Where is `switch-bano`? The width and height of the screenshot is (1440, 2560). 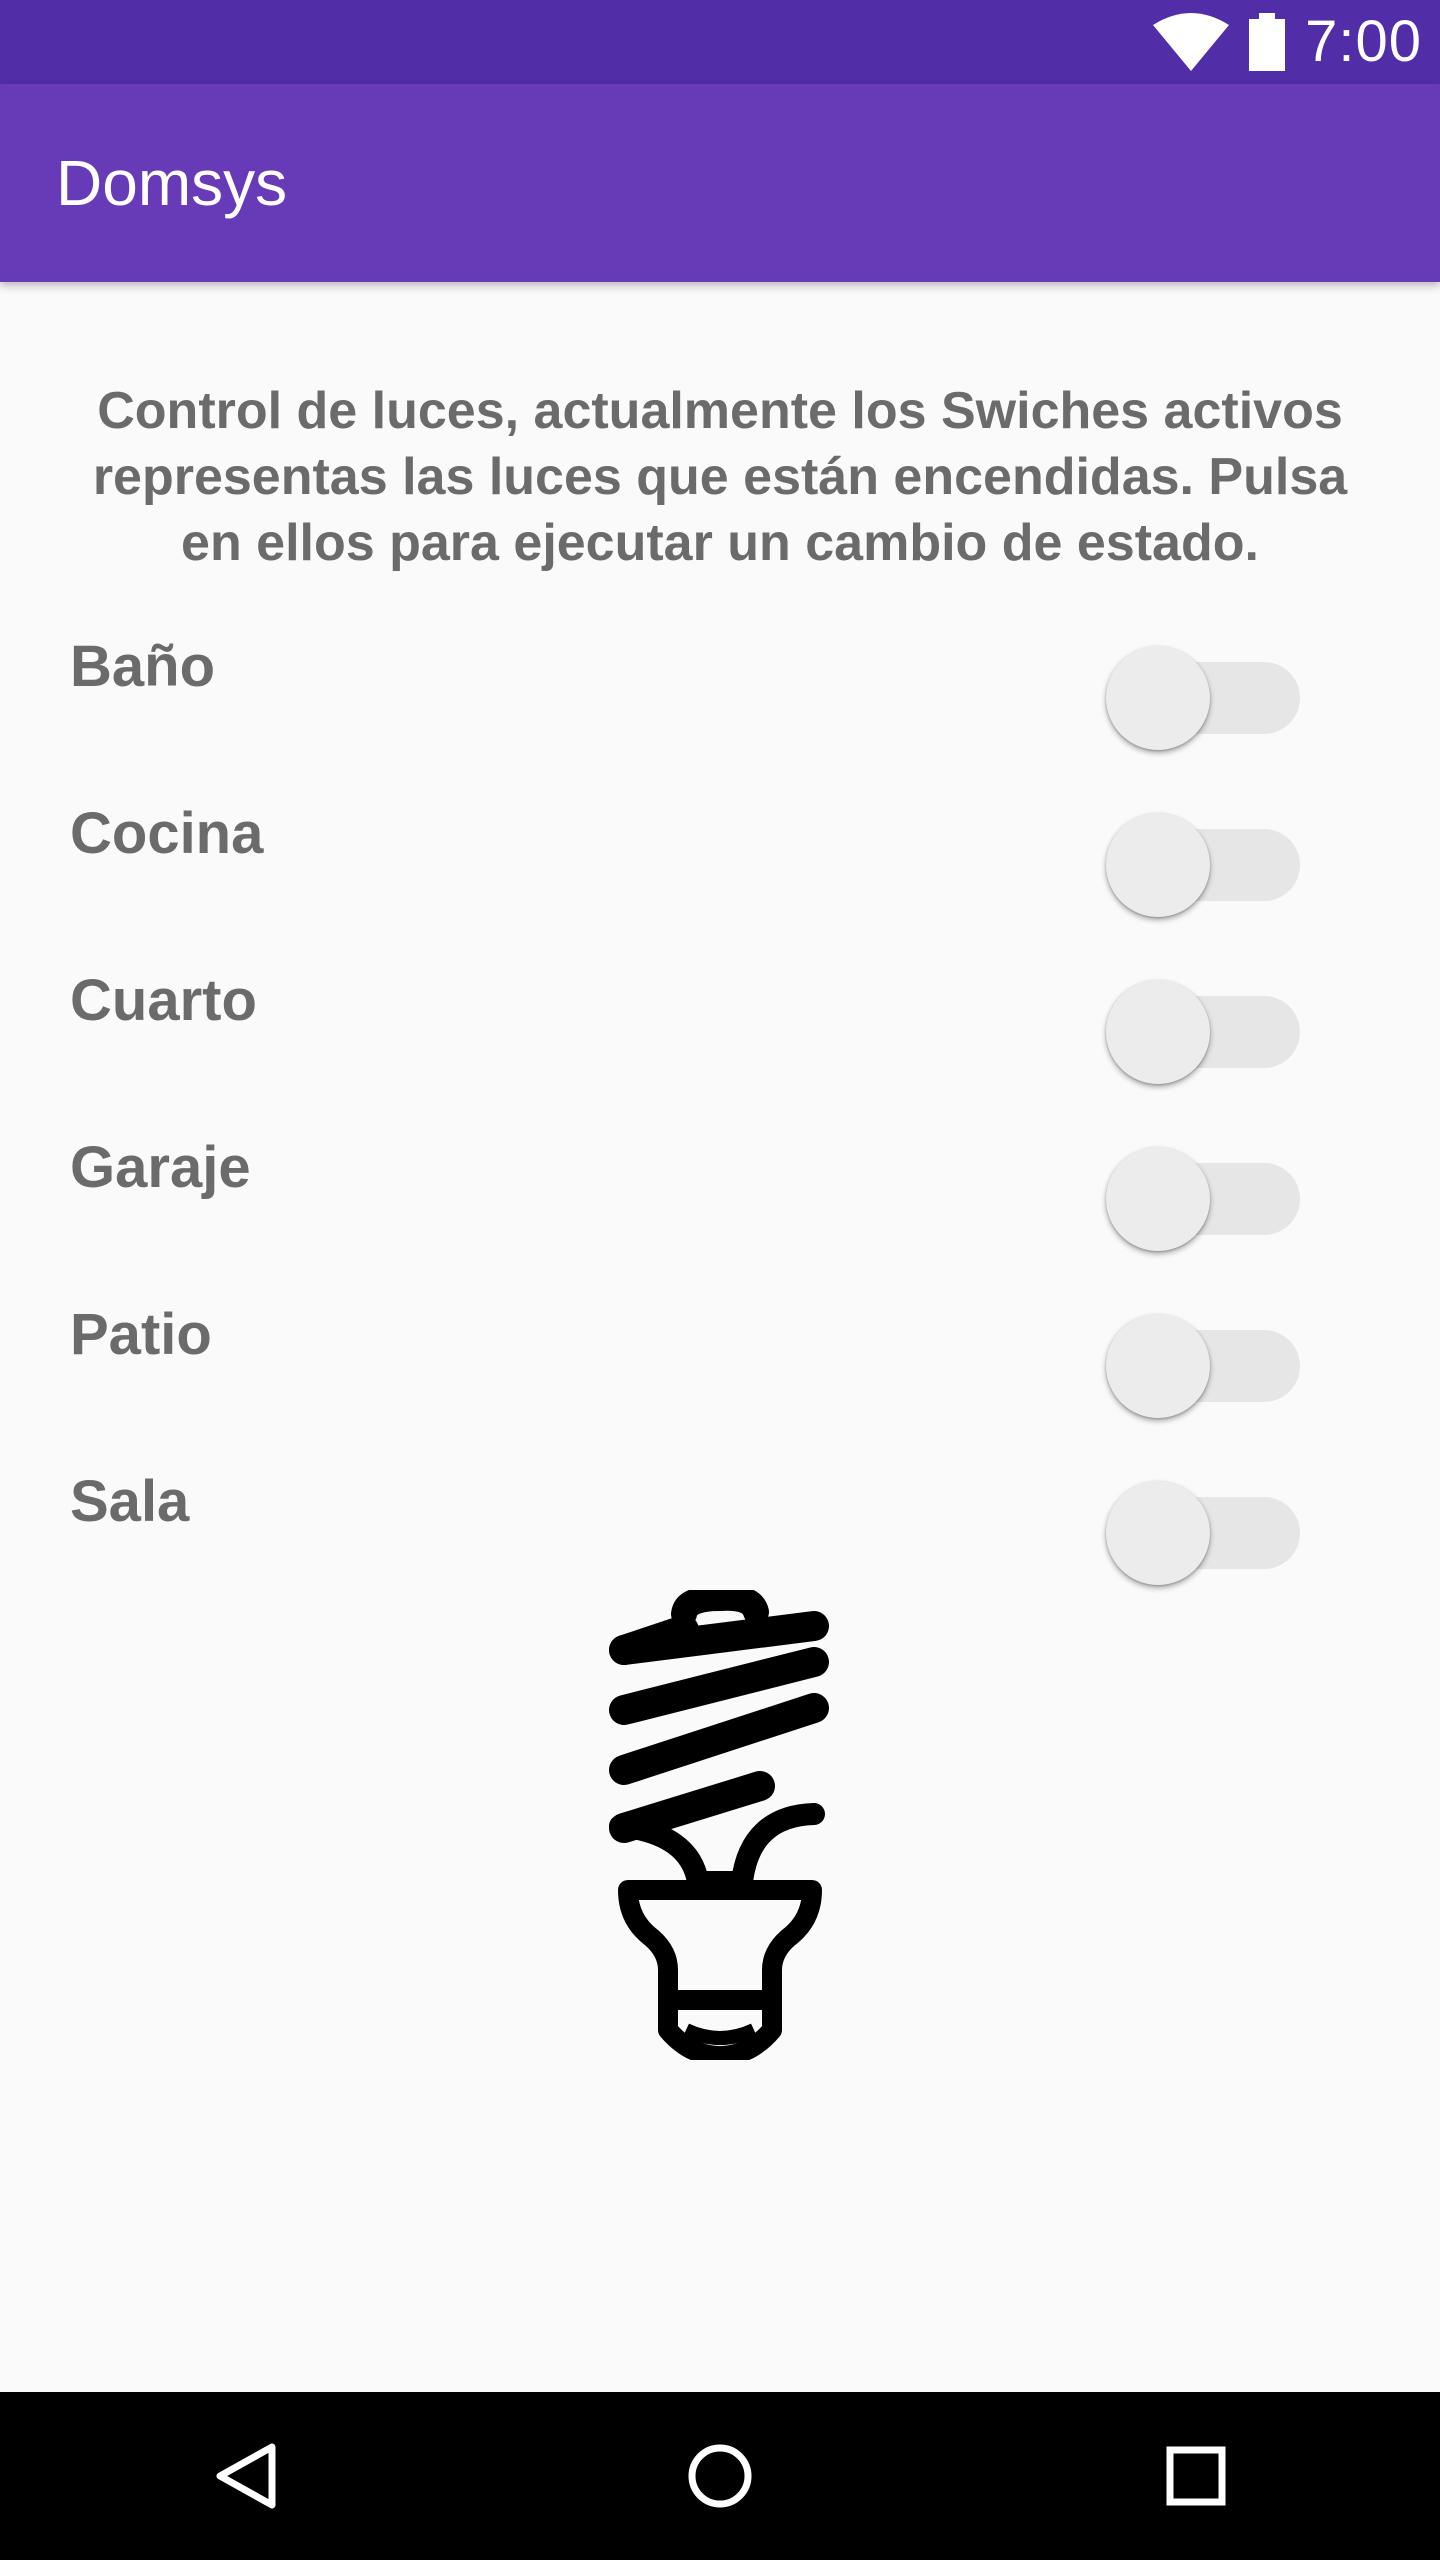
switch-bano is located at coordinates (1205, 690).